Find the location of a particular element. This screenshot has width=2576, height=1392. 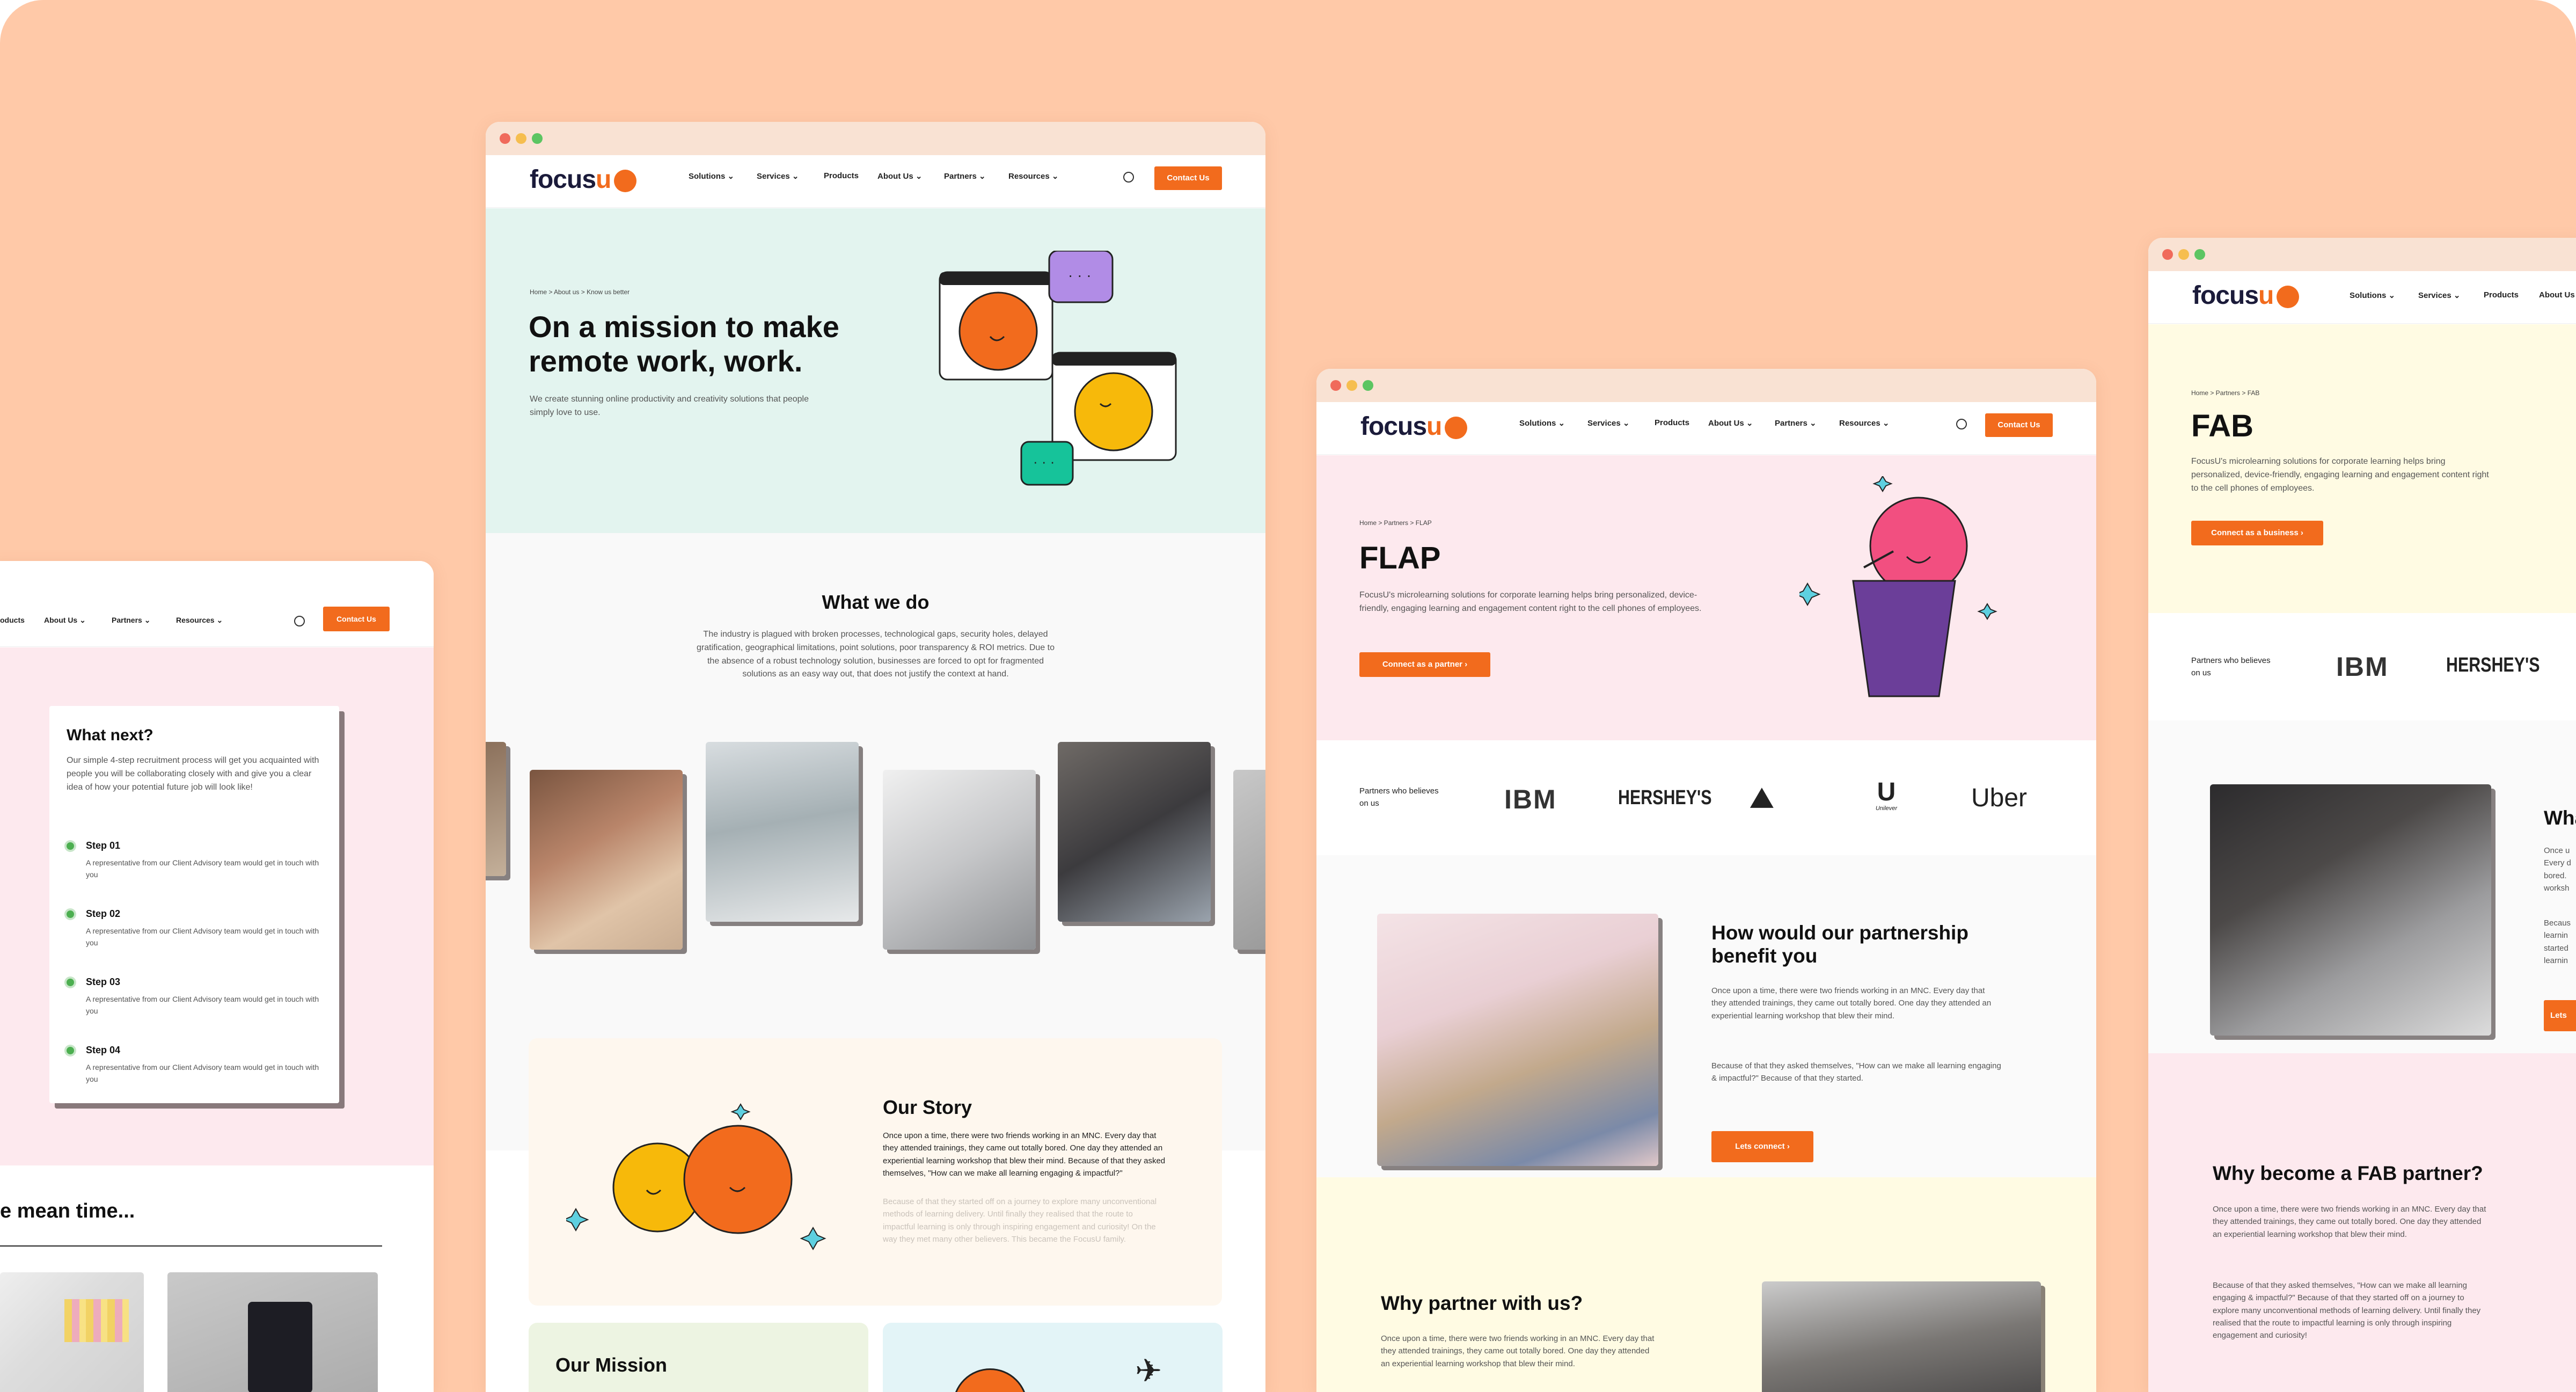

fab-title: FAB is located at coordinates (2222, 426).